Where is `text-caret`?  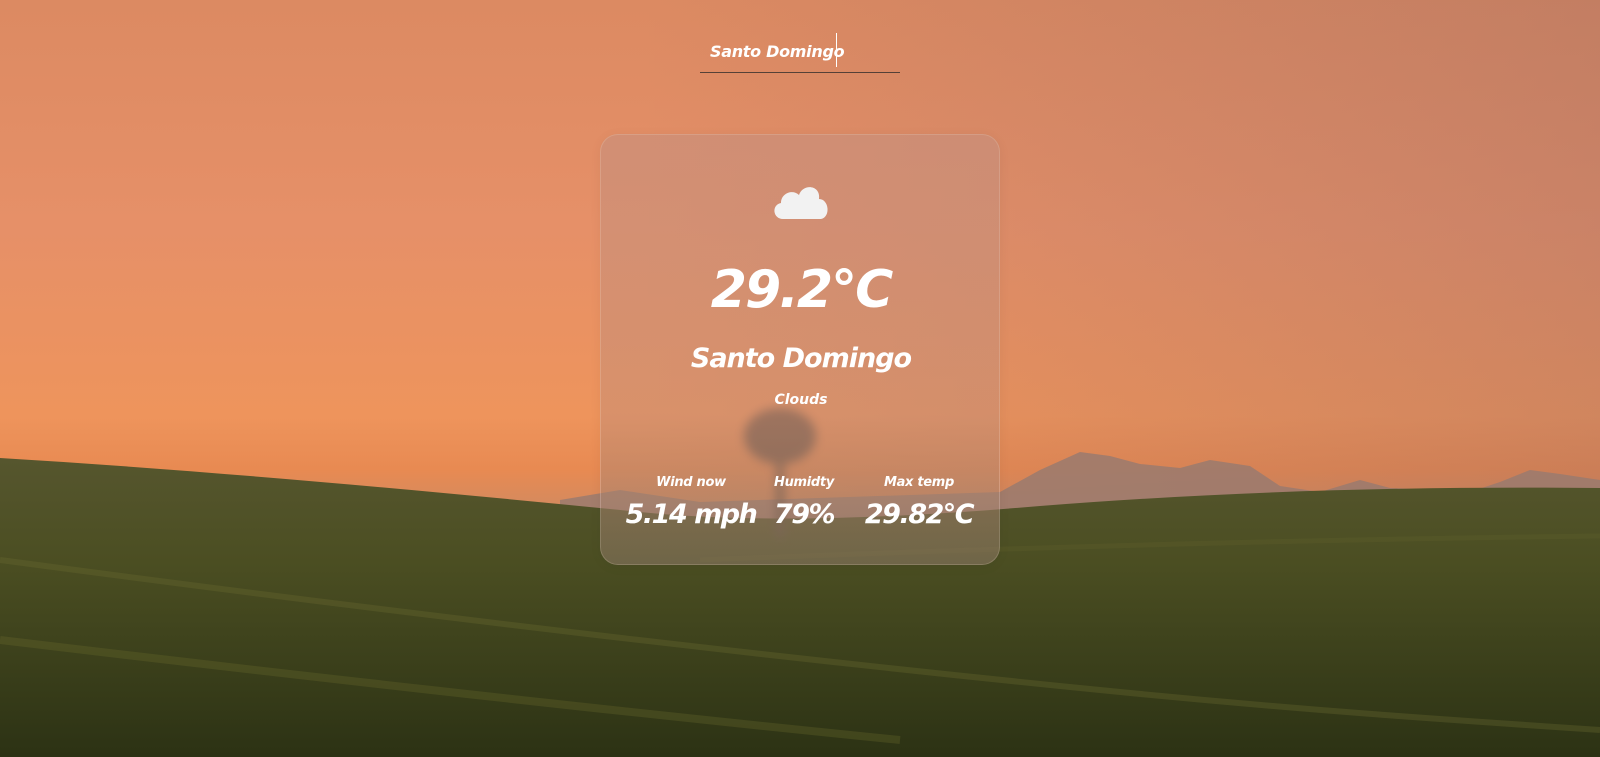
text-caret is located at coordinates (836, 50).